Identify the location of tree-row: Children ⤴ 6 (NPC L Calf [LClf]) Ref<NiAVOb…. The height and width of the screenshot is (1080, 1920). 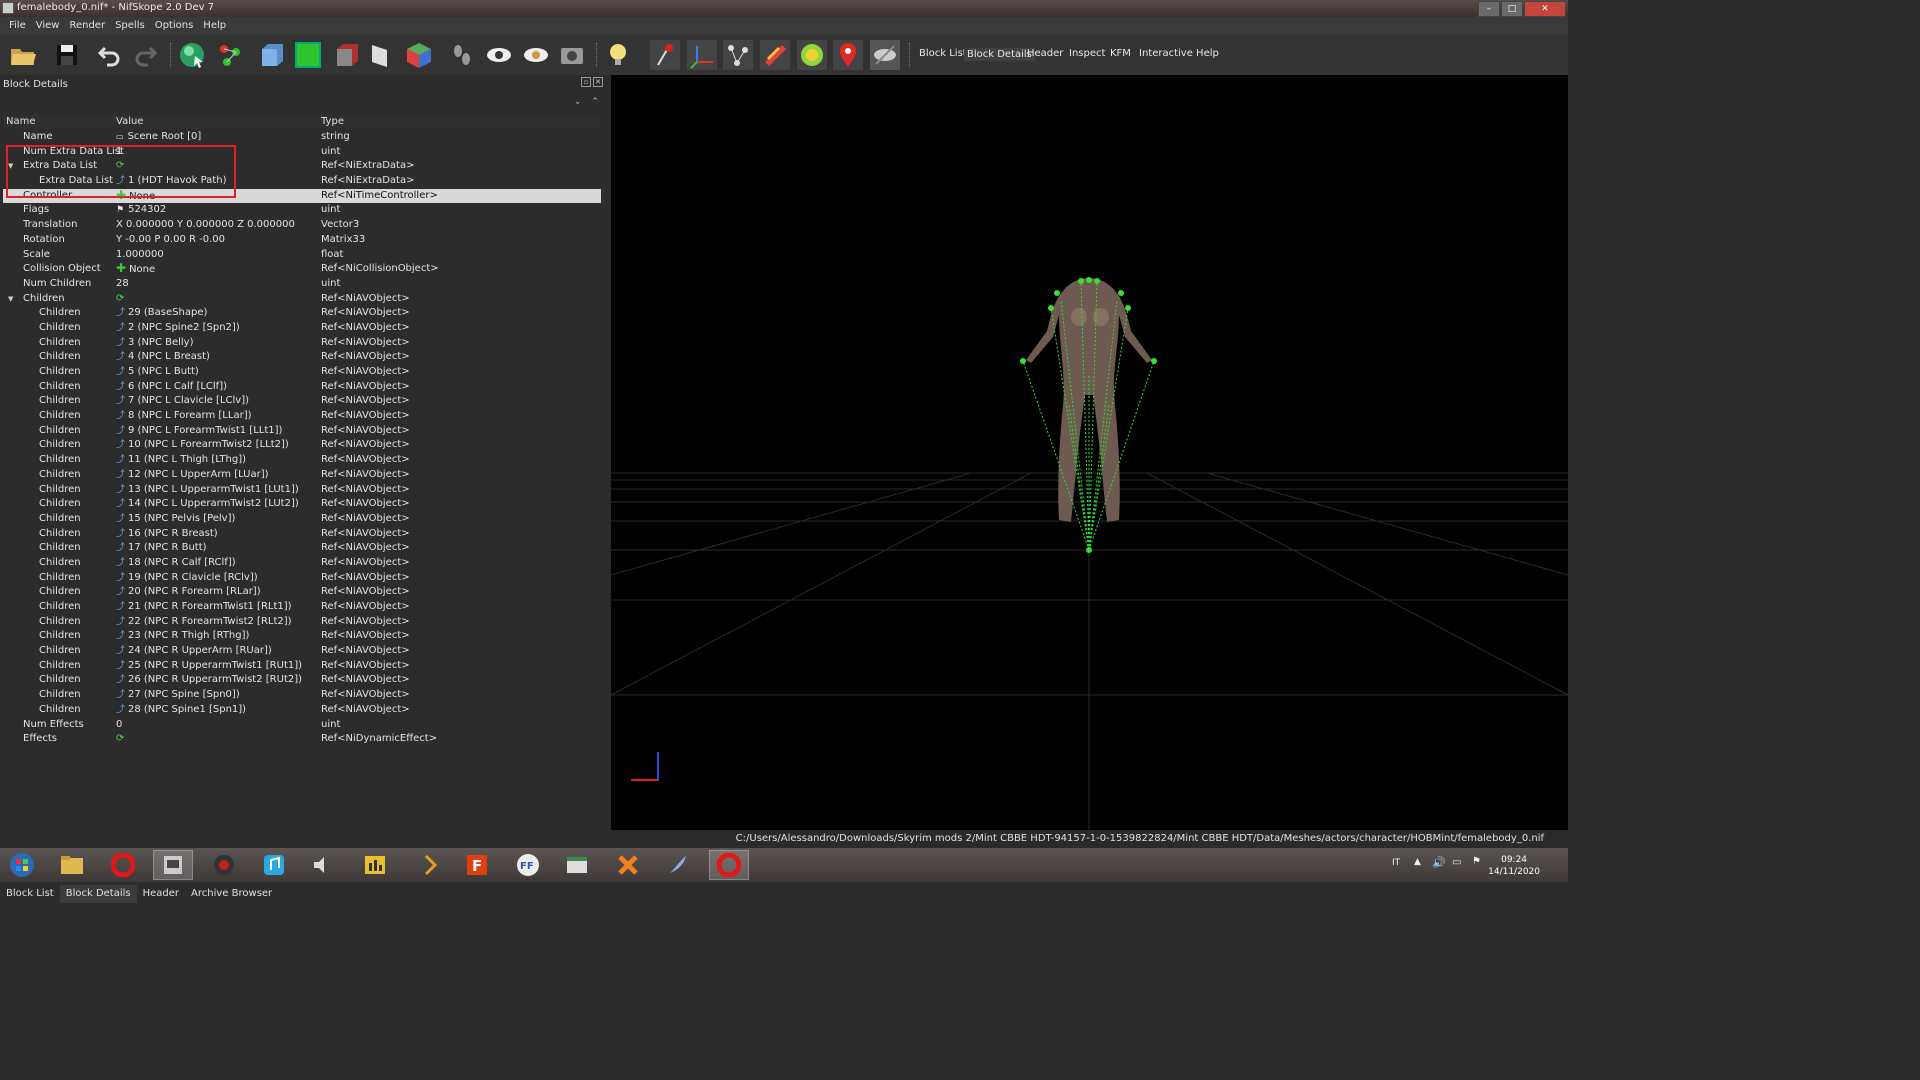
(302, 387).